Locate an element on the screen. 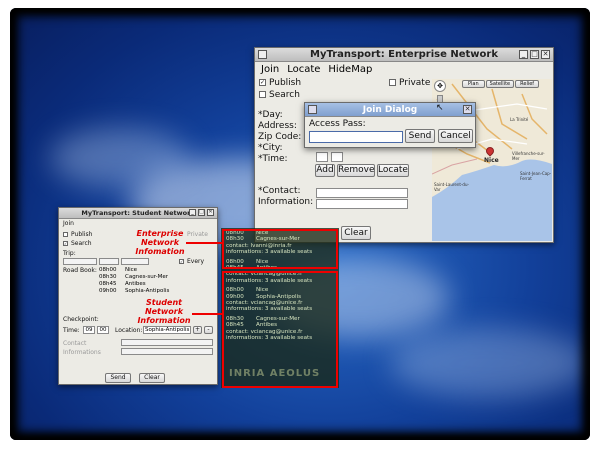  cloud is located at coordinates (120, 158).